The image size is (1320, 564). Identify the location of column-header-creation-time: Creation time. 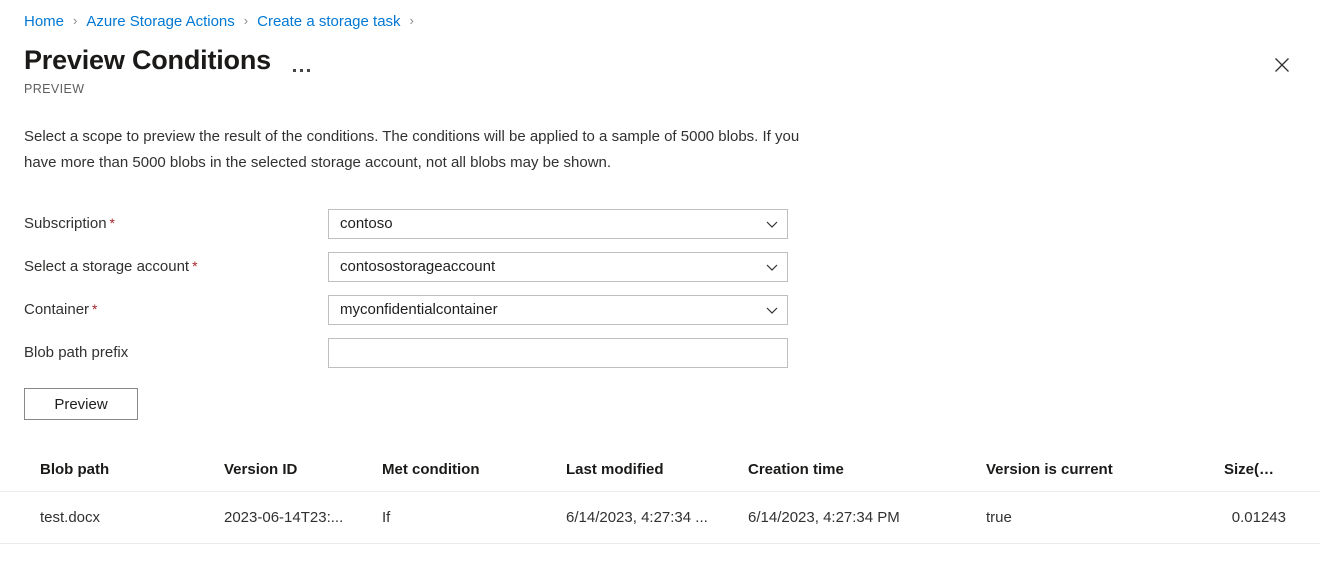
(867, 469).